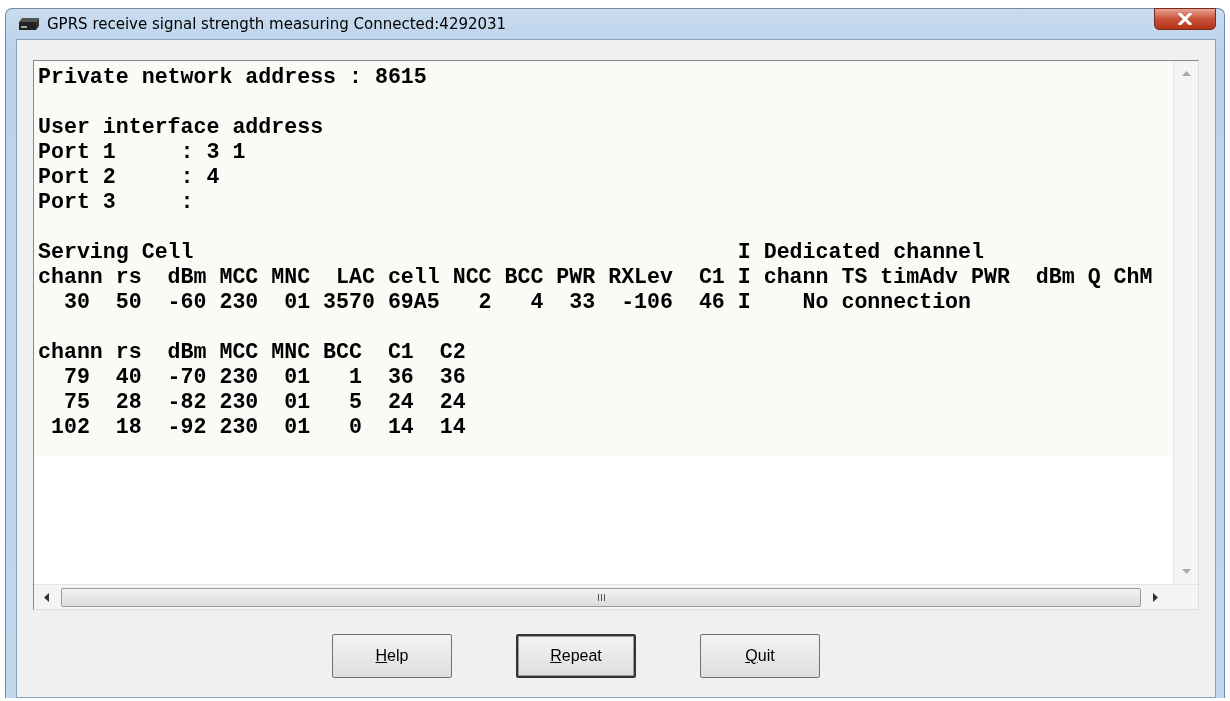 The width and height of the screenshot is (1230, 701). I want to click on dialog-button: Repeat, so click(576, 656).